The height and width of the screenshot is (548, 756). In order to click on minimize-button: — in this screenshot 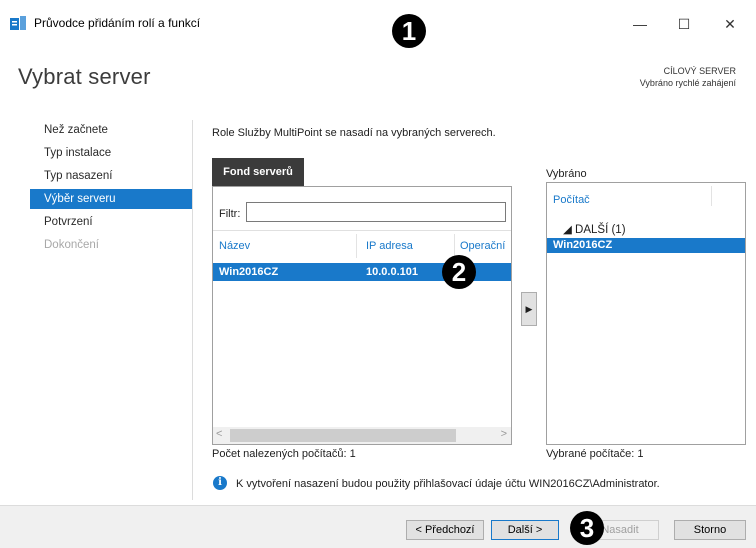, I will do `click(640, 24)`.